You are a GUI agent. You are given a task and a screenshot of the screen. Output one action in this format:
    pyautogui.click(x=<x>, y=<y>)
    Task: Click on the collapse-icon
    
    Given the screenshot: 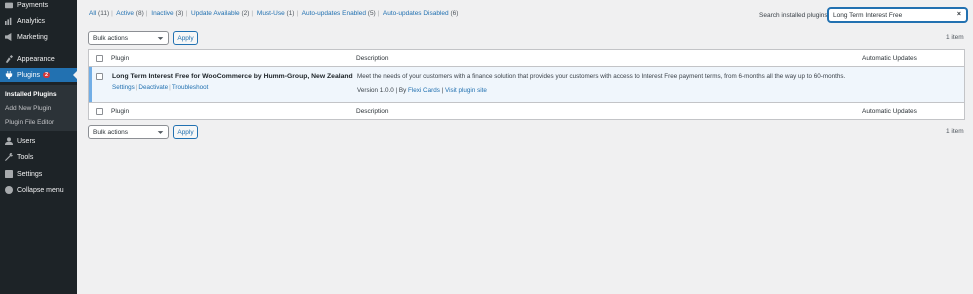 What is the action you would take?
    pyautogui.click(x=8, y=190)
    